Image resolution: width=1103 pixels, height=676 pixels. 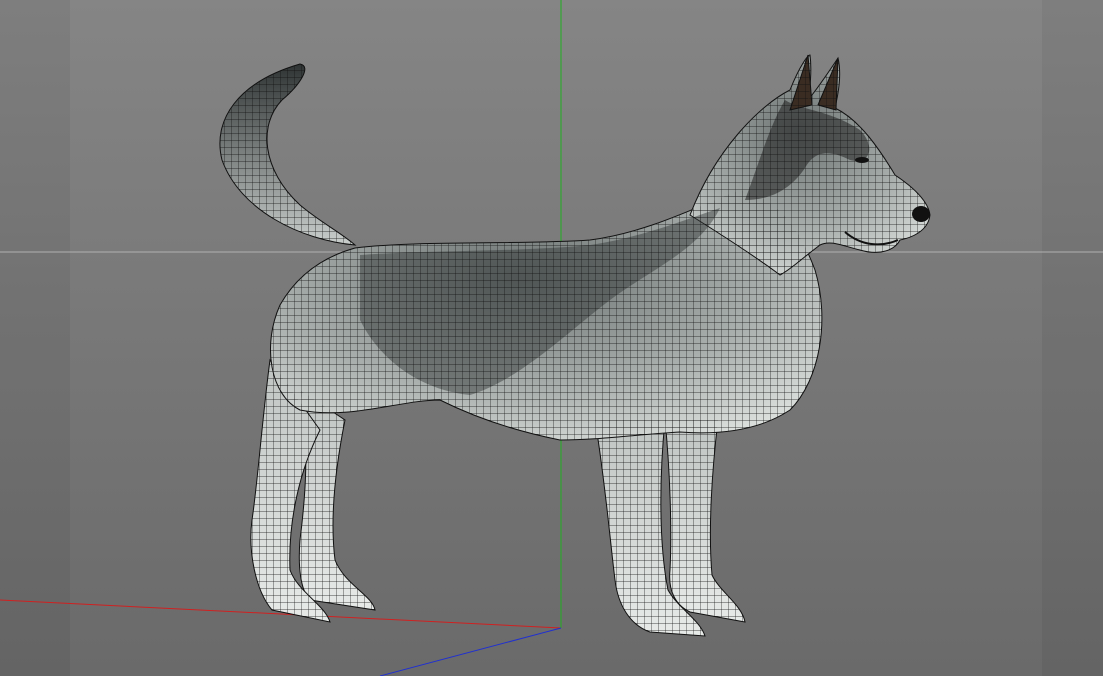 What do you see at coordinates (470, 651) in the screenshot?
I see `z-axis-line` at bounding box center [470, 651].